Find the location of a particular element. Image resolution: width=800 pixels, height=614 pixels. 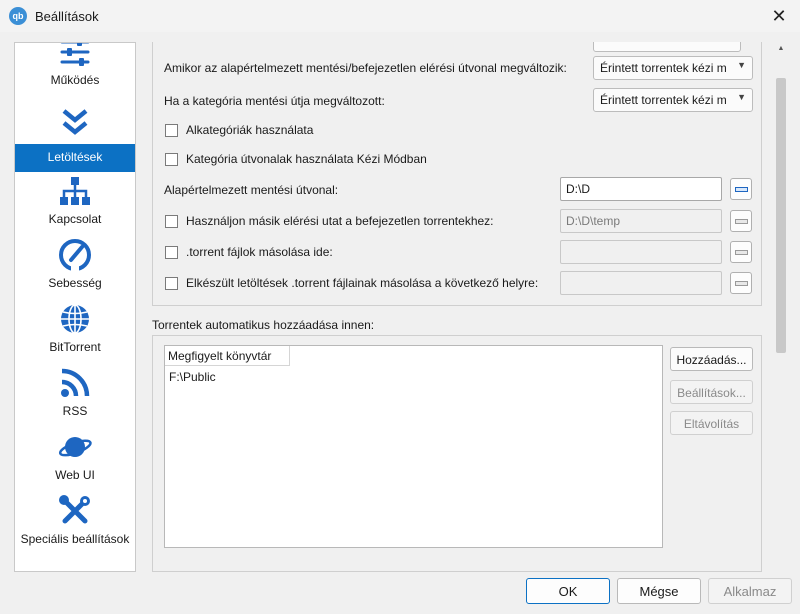

sidebar-item-speed: Sebesség is located at coordinates (75, 270).